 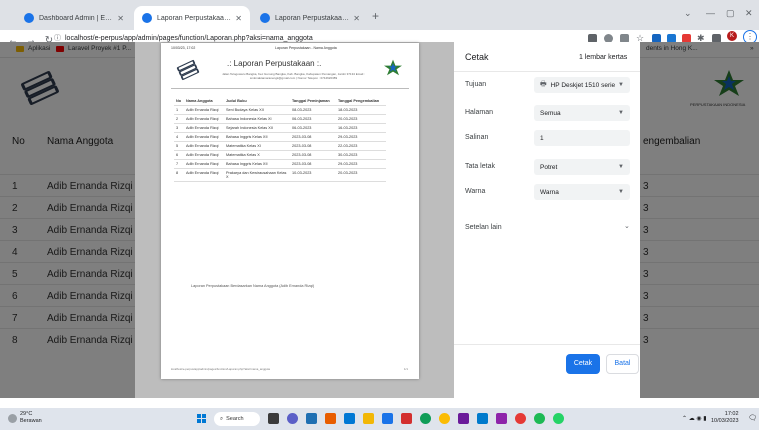 What do you see at coordinates (179, 146) in the screenshot?
I see `cell-no: 5` at bounding box center [179, 146].